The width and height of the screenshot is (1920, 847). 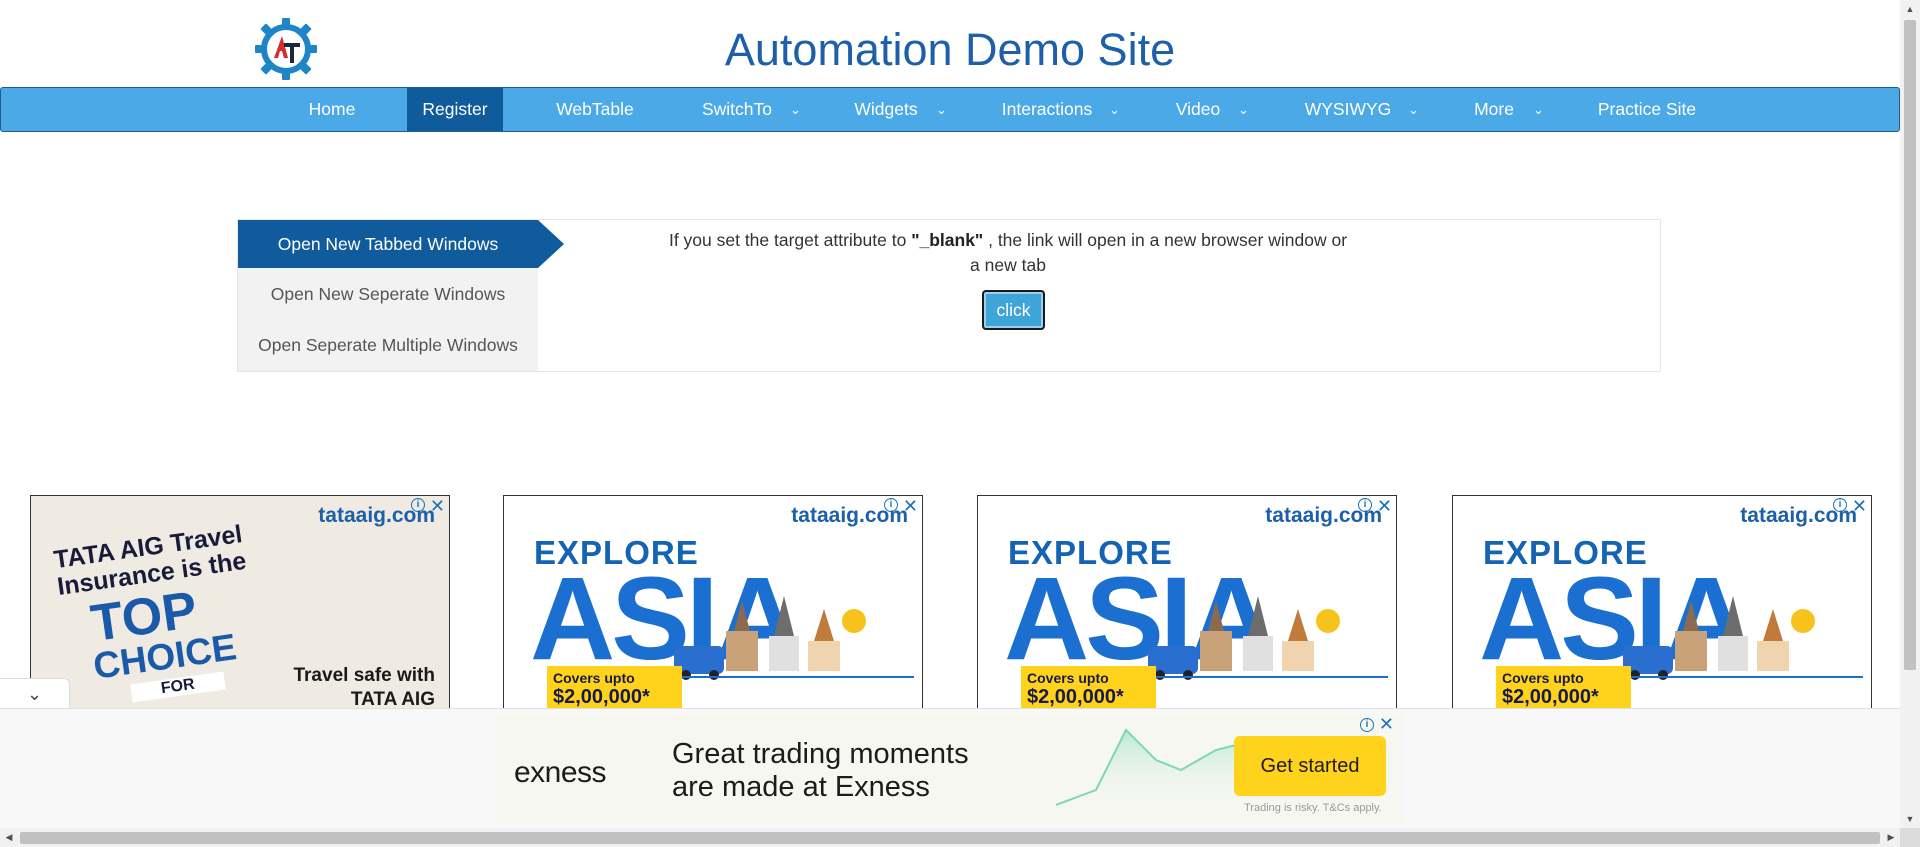 I want to click on exness-disclaimer: Trading is risky. T&Cs apply., so click(x=1313, y=808).